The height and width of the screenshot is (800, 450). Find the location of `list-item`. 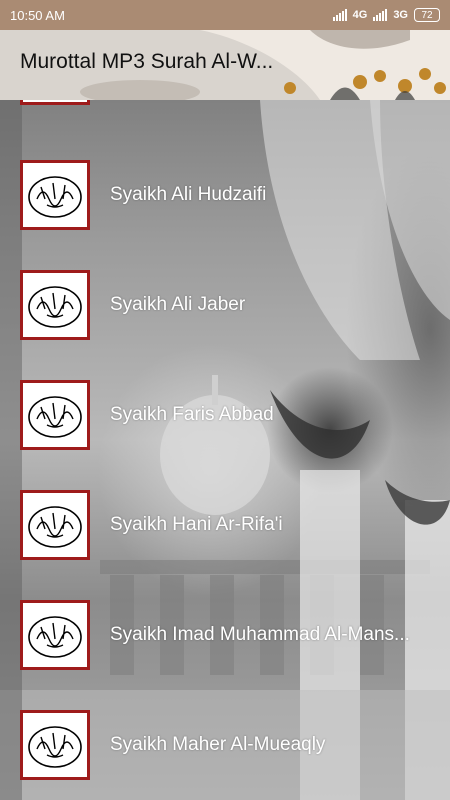

list-item is located at coordinates (225, 112).